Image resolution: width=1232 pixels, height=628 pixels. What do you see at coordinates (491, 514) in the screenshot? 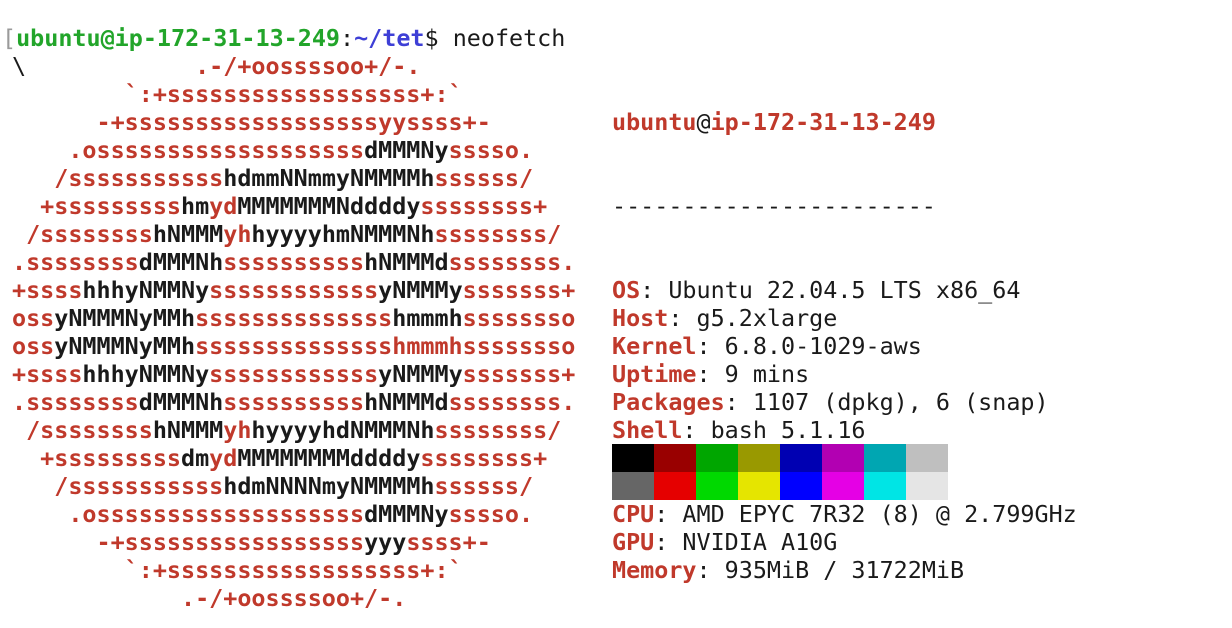
I see `logo-segment: sssso.` at bounding box center [491, 514].